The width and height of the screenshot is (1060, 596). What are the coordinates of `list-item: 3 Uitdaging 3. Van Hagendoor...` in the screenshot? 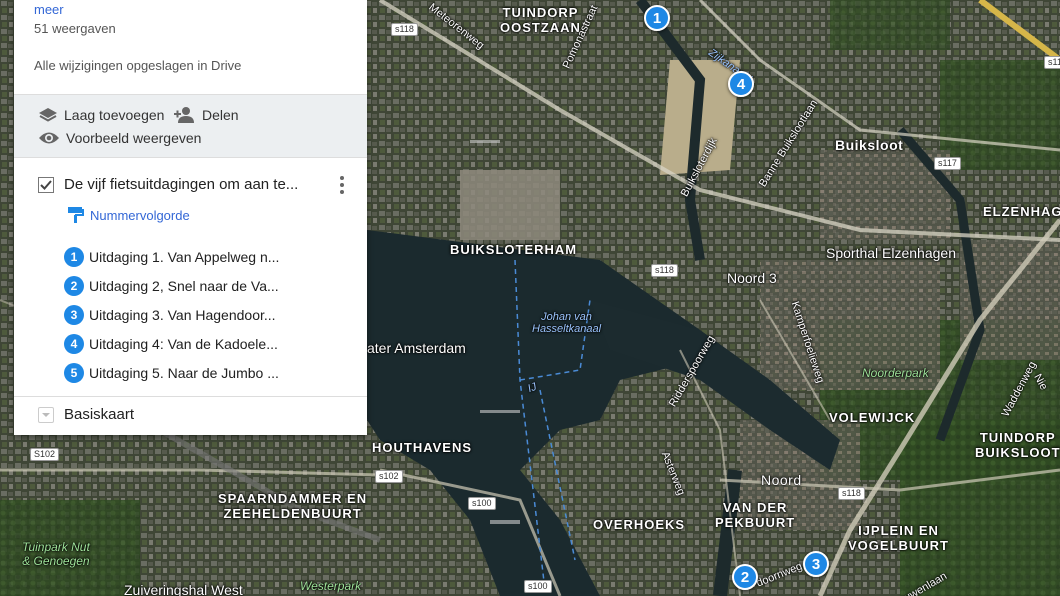 It's located at (209, 314).